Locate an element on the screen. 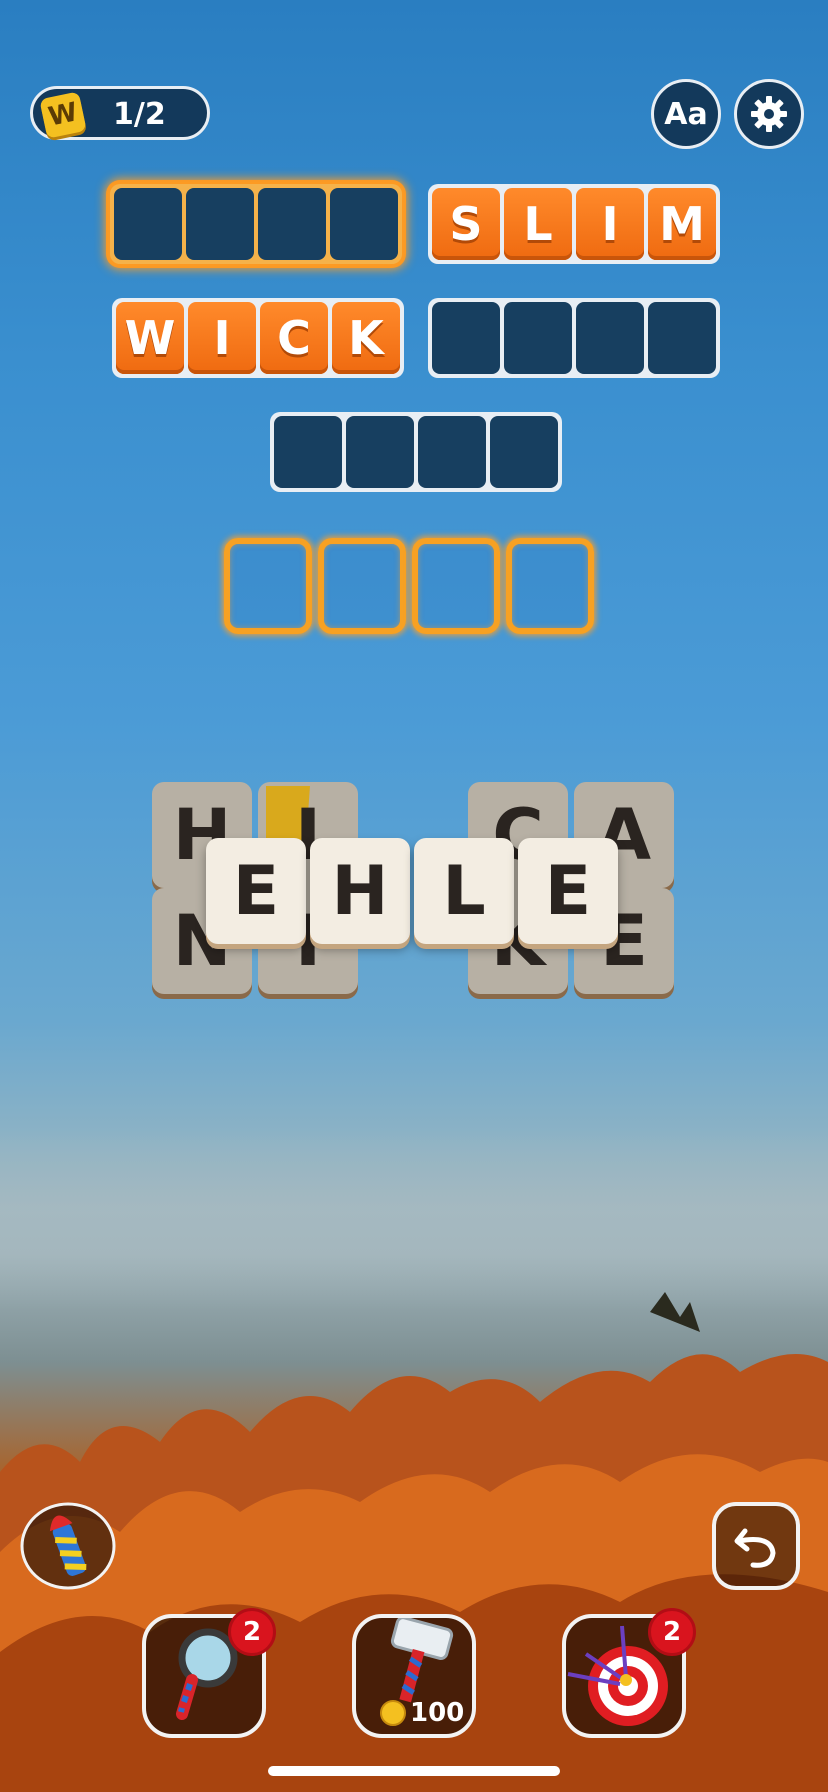 This screenshot has height=1792, width=828. letter-tile: S is located at coordinates (466, 224).